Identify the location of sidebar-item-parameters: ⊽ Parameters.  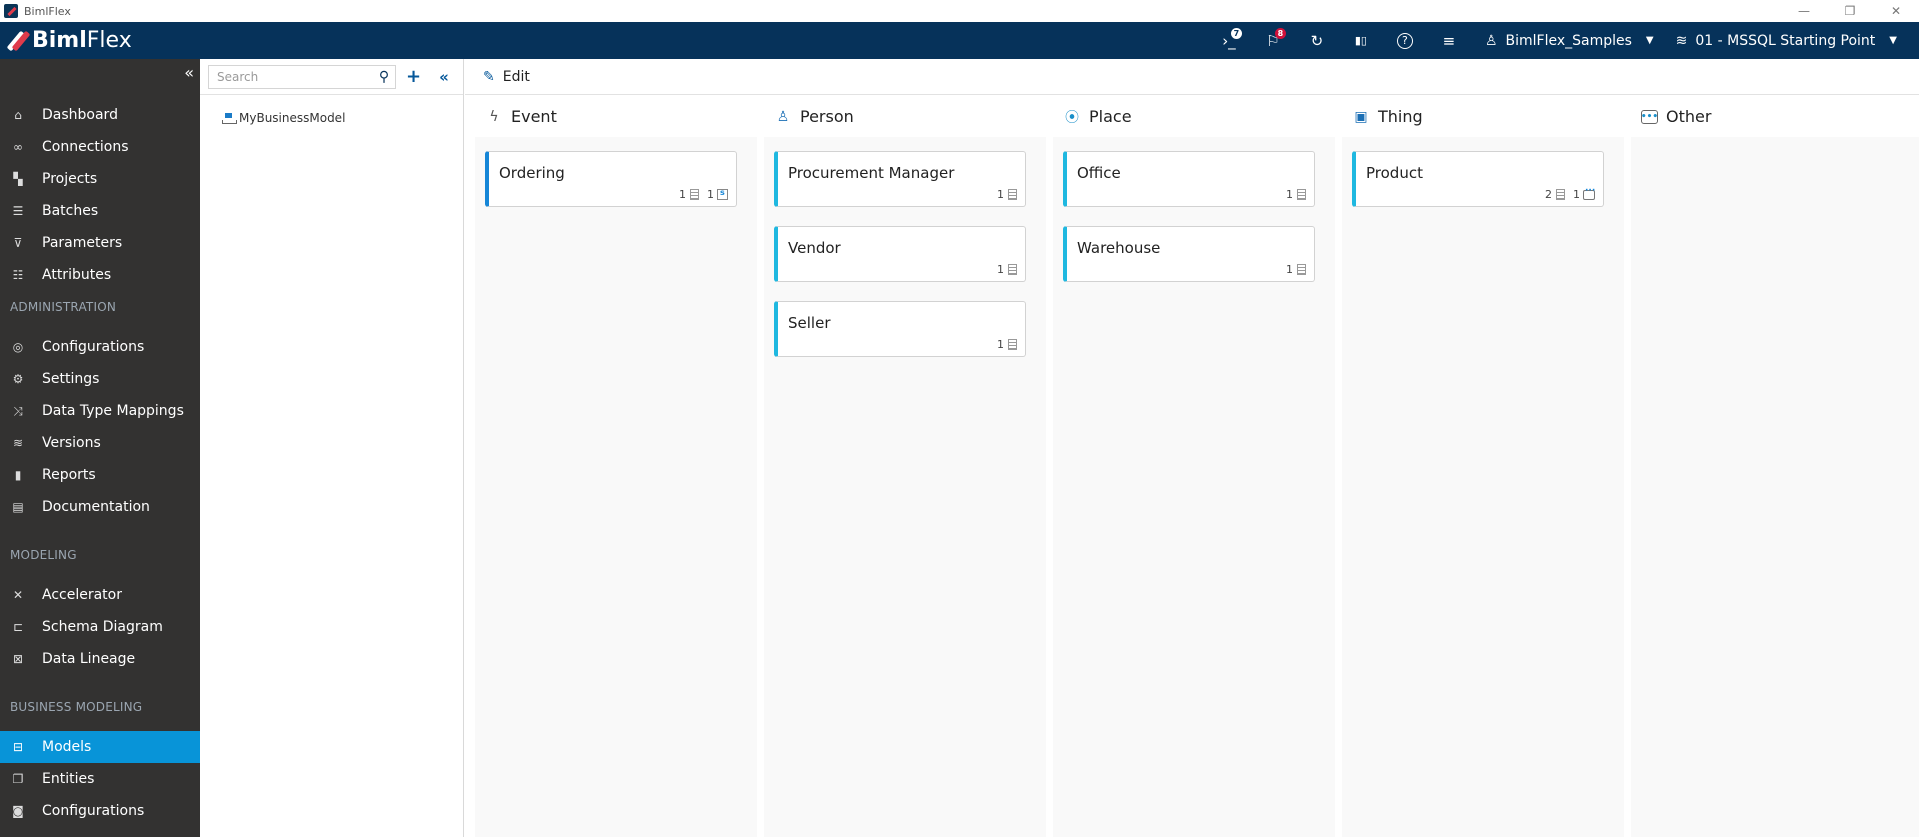
(100, 243).